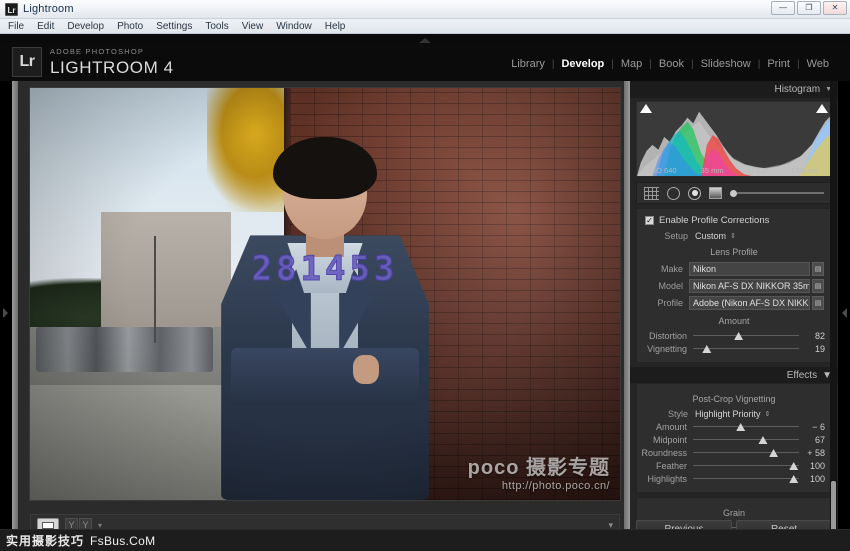  Describe the element at coordinates (253, 26) in the screenshot. I see `menu-item-view: View` at that location.